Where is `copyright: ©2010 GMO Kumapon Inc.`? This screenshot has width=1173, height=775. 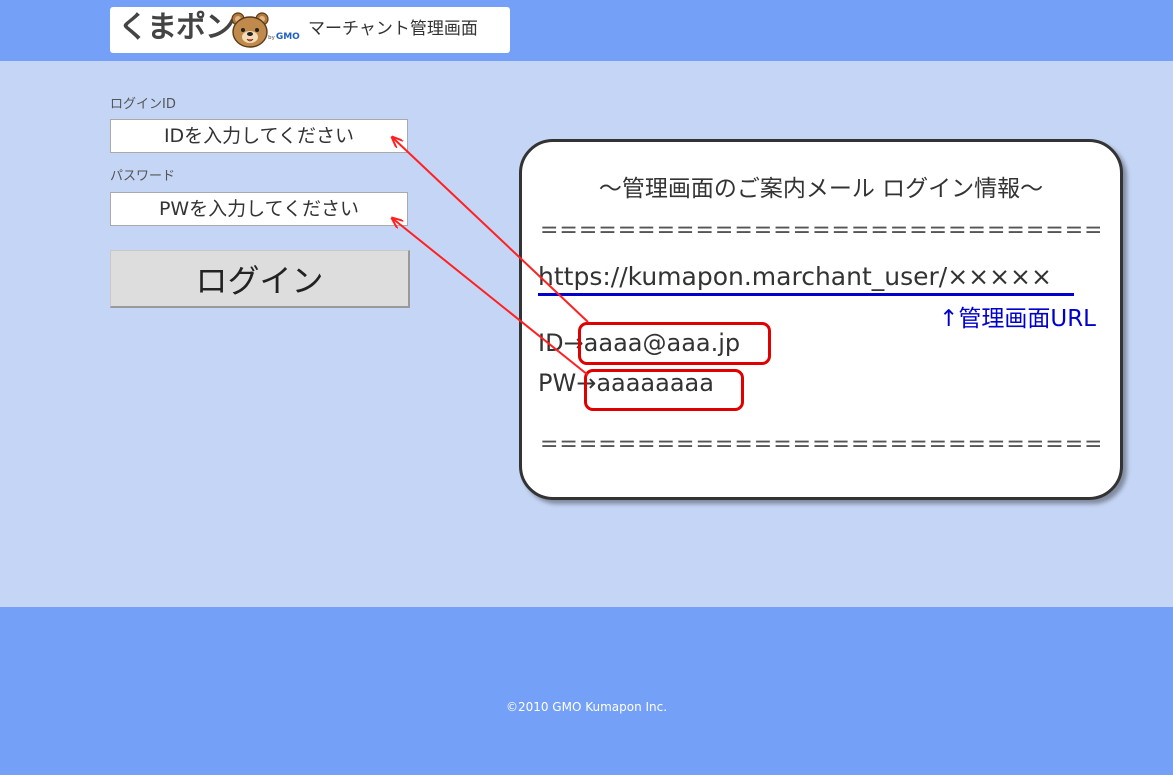 copyright: ©2010 GMO Kumapon Inc. is located at coordinates (586, 707).